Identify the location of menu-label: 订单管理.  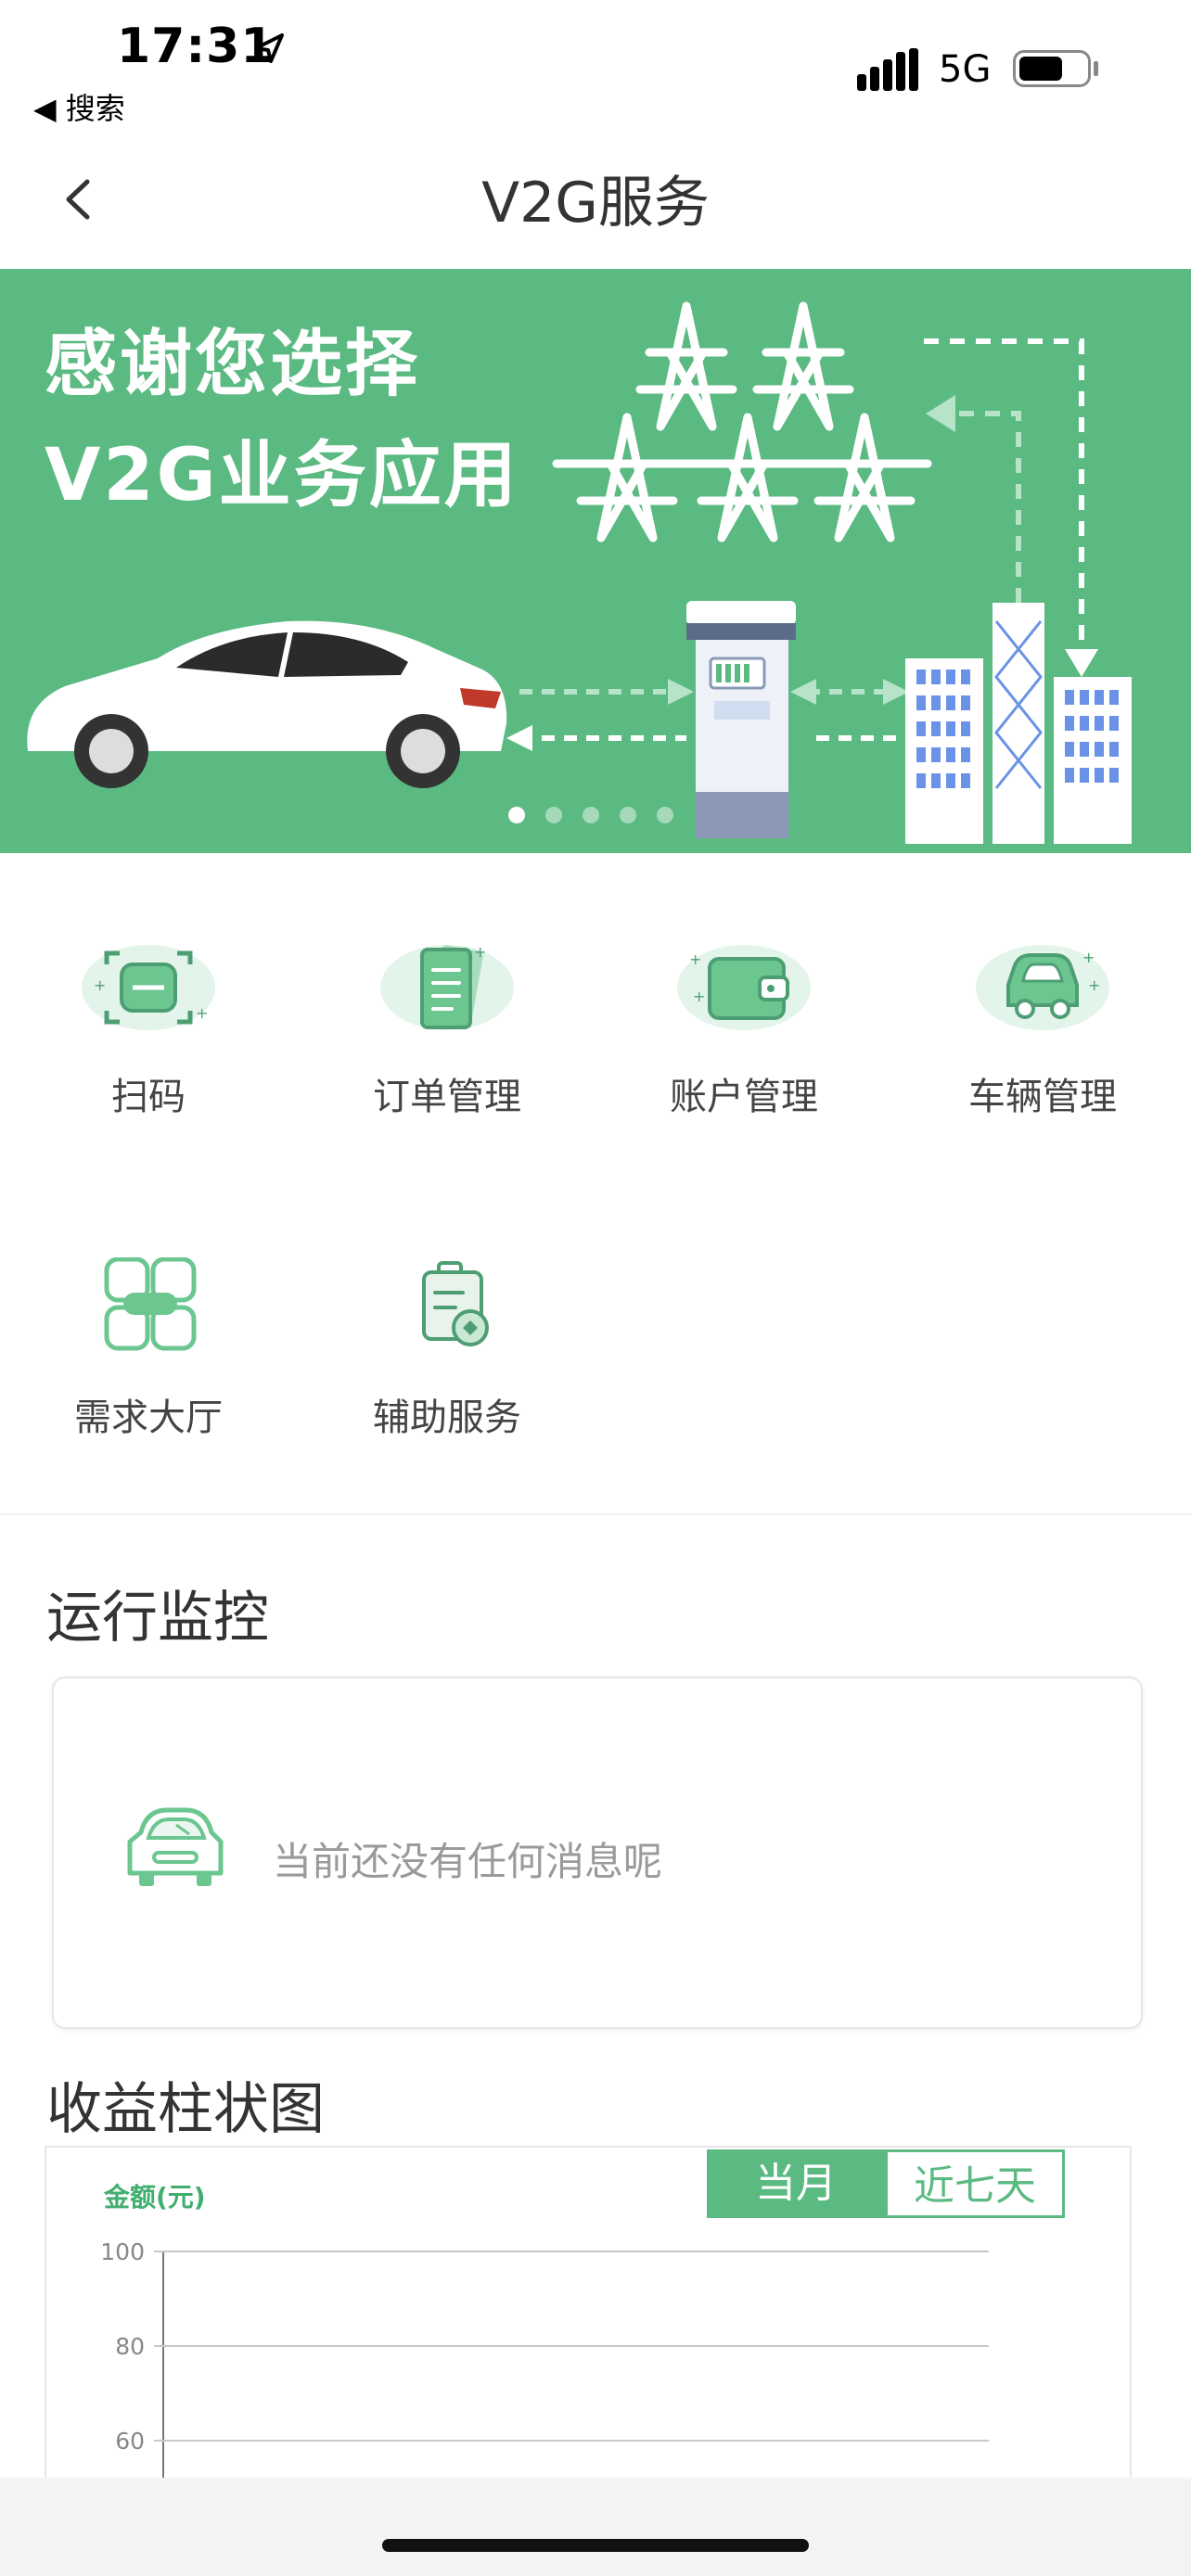
(447, 1097).